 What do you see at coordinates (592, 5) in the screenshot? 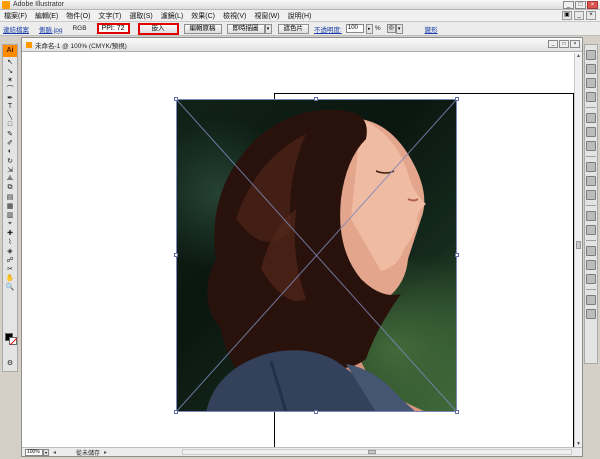
I see `close-button: ×` at bounding box center [592, 5].